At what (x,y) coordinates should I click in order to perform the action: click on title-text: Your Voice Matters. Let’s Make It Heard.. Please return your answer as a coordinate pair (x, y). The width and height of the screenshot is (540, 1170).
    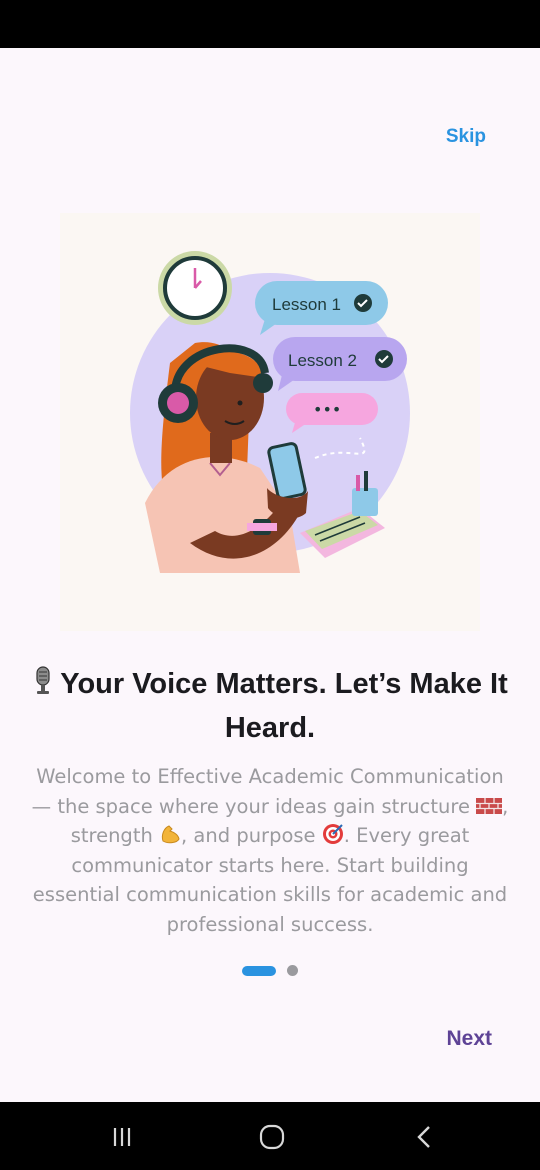
    Looking at the image, I should click on (284, 706).